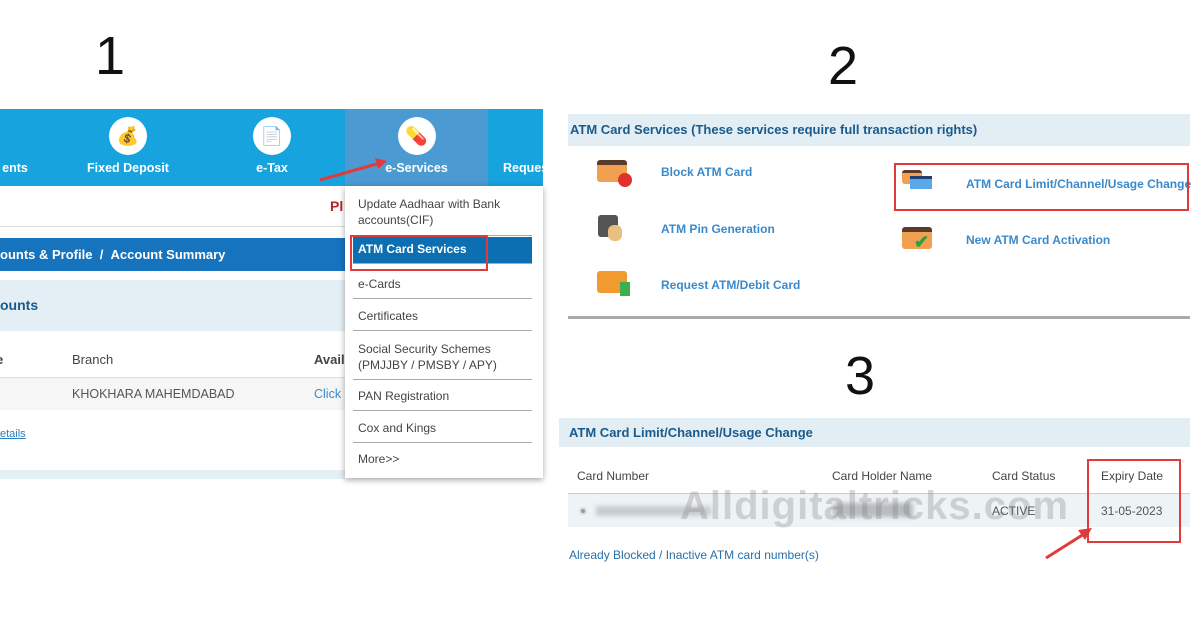  I want to click on col-header-card-holder: Card Holder Name, so click(882, 476).